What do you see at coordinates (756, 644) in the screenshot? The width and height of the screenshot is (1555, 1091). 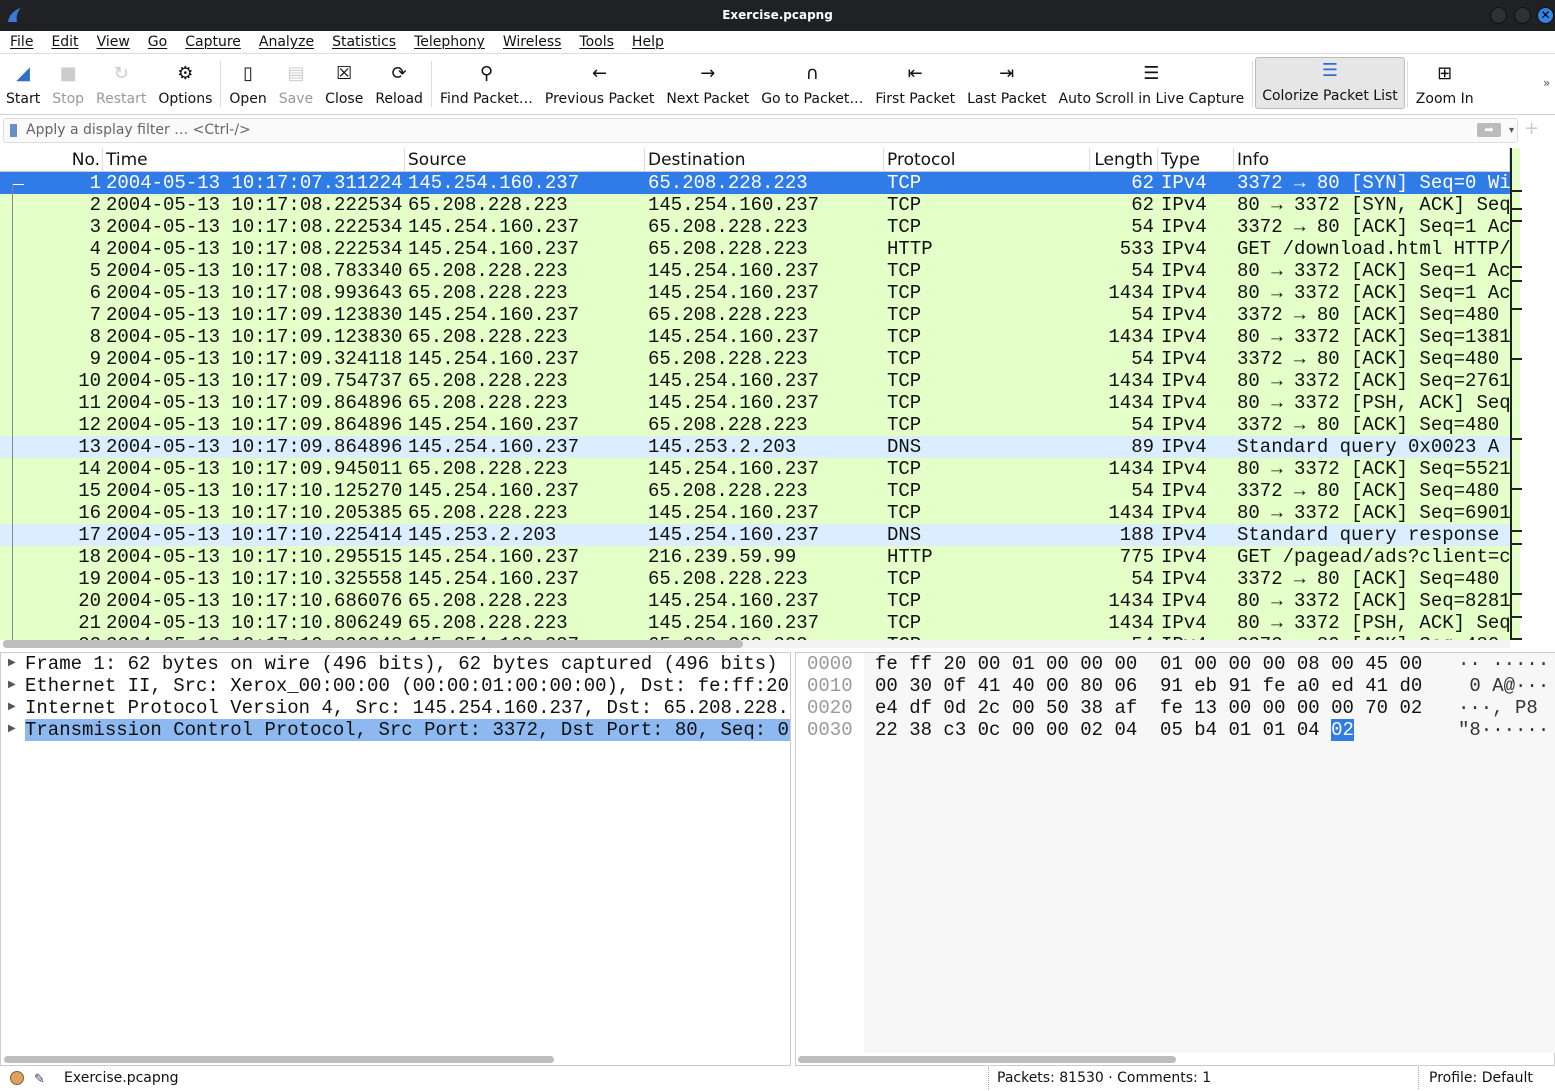 I see `packet-list-hscrollbar` at bounding box center [756, 644].